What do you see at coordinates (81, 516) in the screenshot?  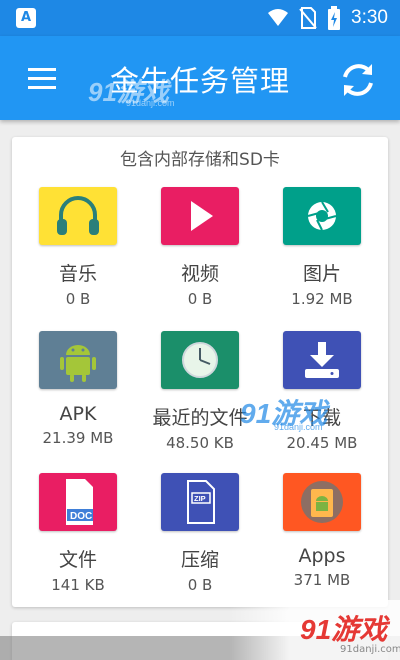 I see `svg-text: DOC` at bounding box center [81, 516].